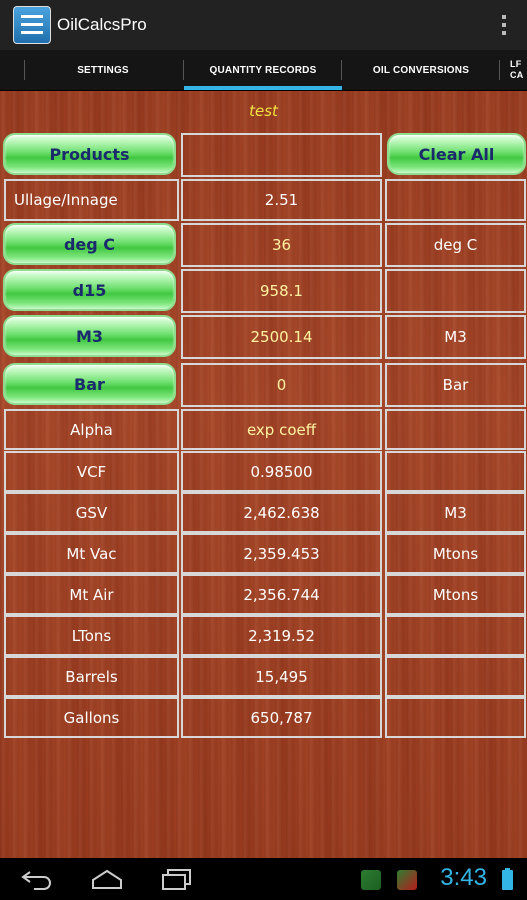 Image resolution: width=527 pixels, height=900 pixels. I want to click on tab-oil-conversions: OIL CONVERSIONS, so click(421, 70).